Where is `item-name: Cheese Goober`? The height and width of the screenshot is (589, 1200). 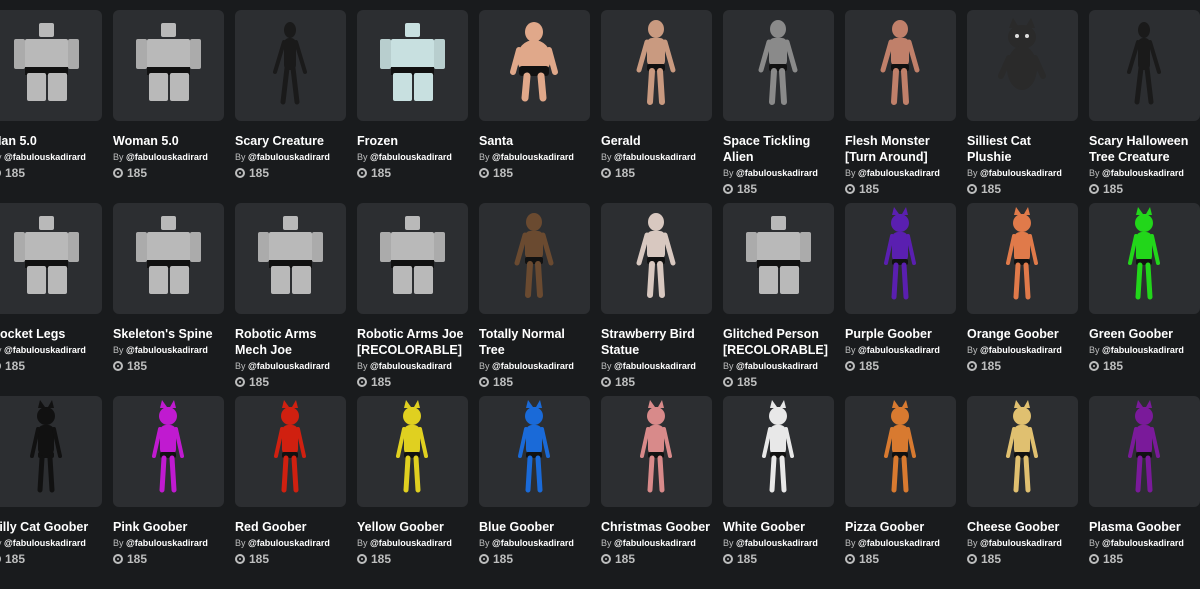
item-name: Cheese Goober is located at coordinates (1022, 527).